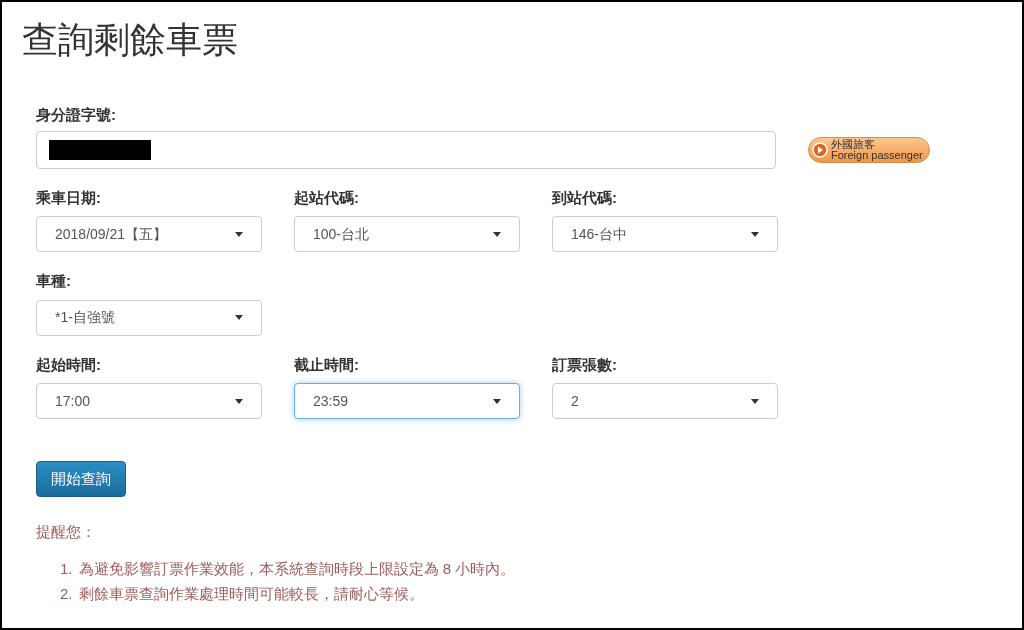 Image resolution: width=1024 pixels, height=630 pixels. What do you see at coordinates (665, 234) in the screenshot?
I see `dropdown-select: 146-台中` at bounding box center [665, 234].